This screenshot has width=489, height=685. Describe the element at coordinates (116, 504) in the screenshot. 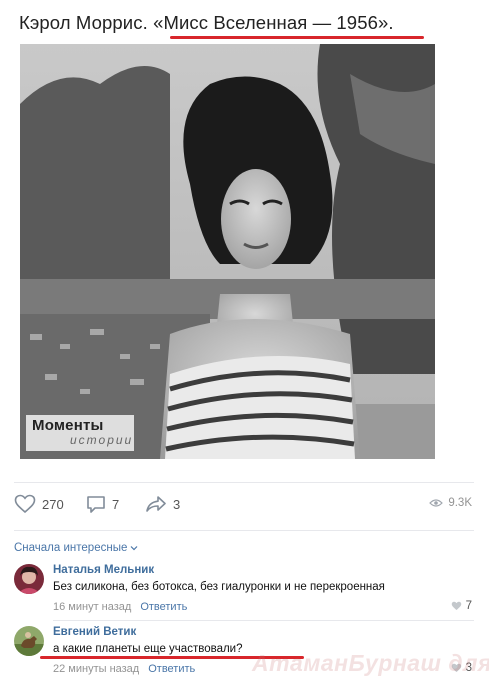

I see `comment-count: 7` at that location.